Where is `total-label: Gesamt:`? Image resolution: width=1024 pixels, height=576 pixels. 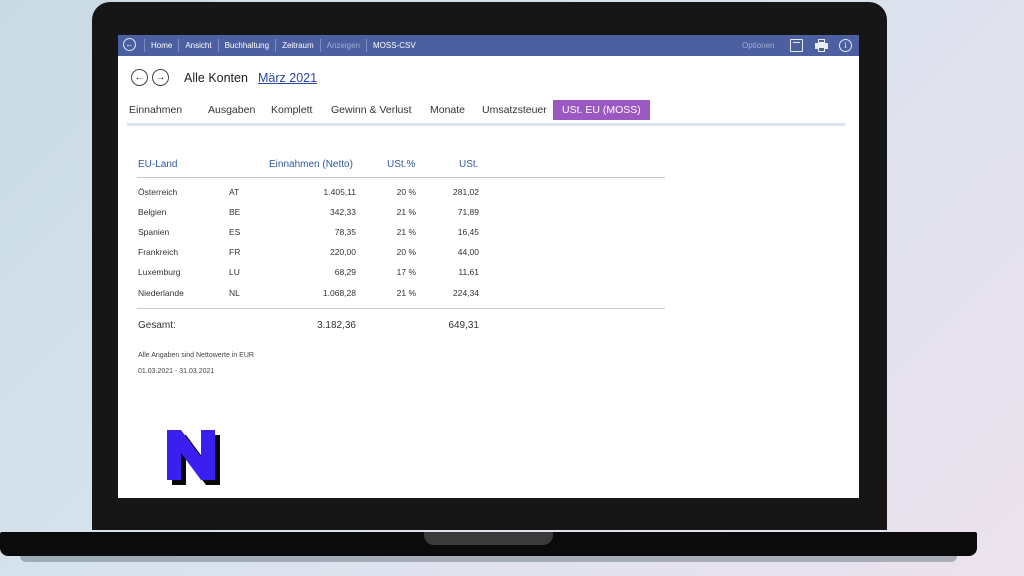 total-label: Gesamt: is located at coordinates (157, 325).